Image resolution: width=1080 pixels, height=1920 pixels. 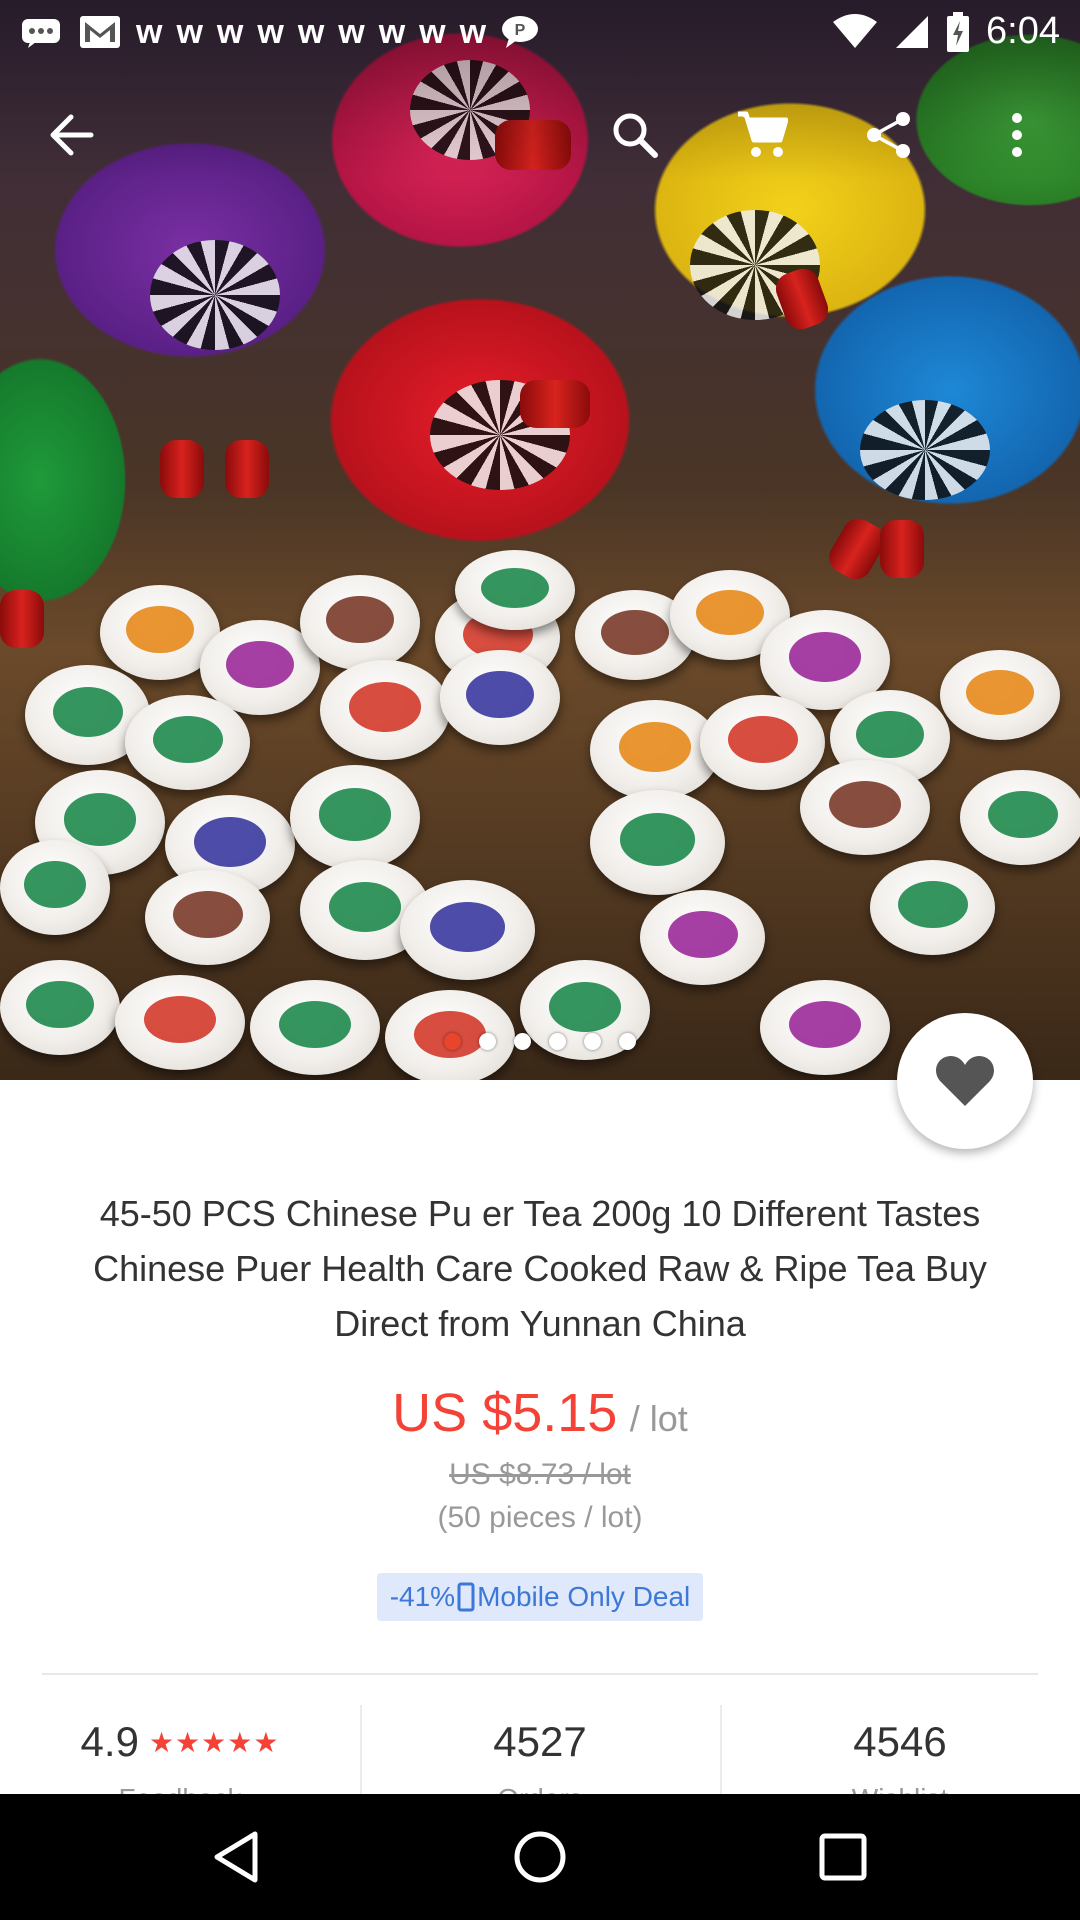 I want to click on orders-count: 4527, so click(x=540, y=1741).